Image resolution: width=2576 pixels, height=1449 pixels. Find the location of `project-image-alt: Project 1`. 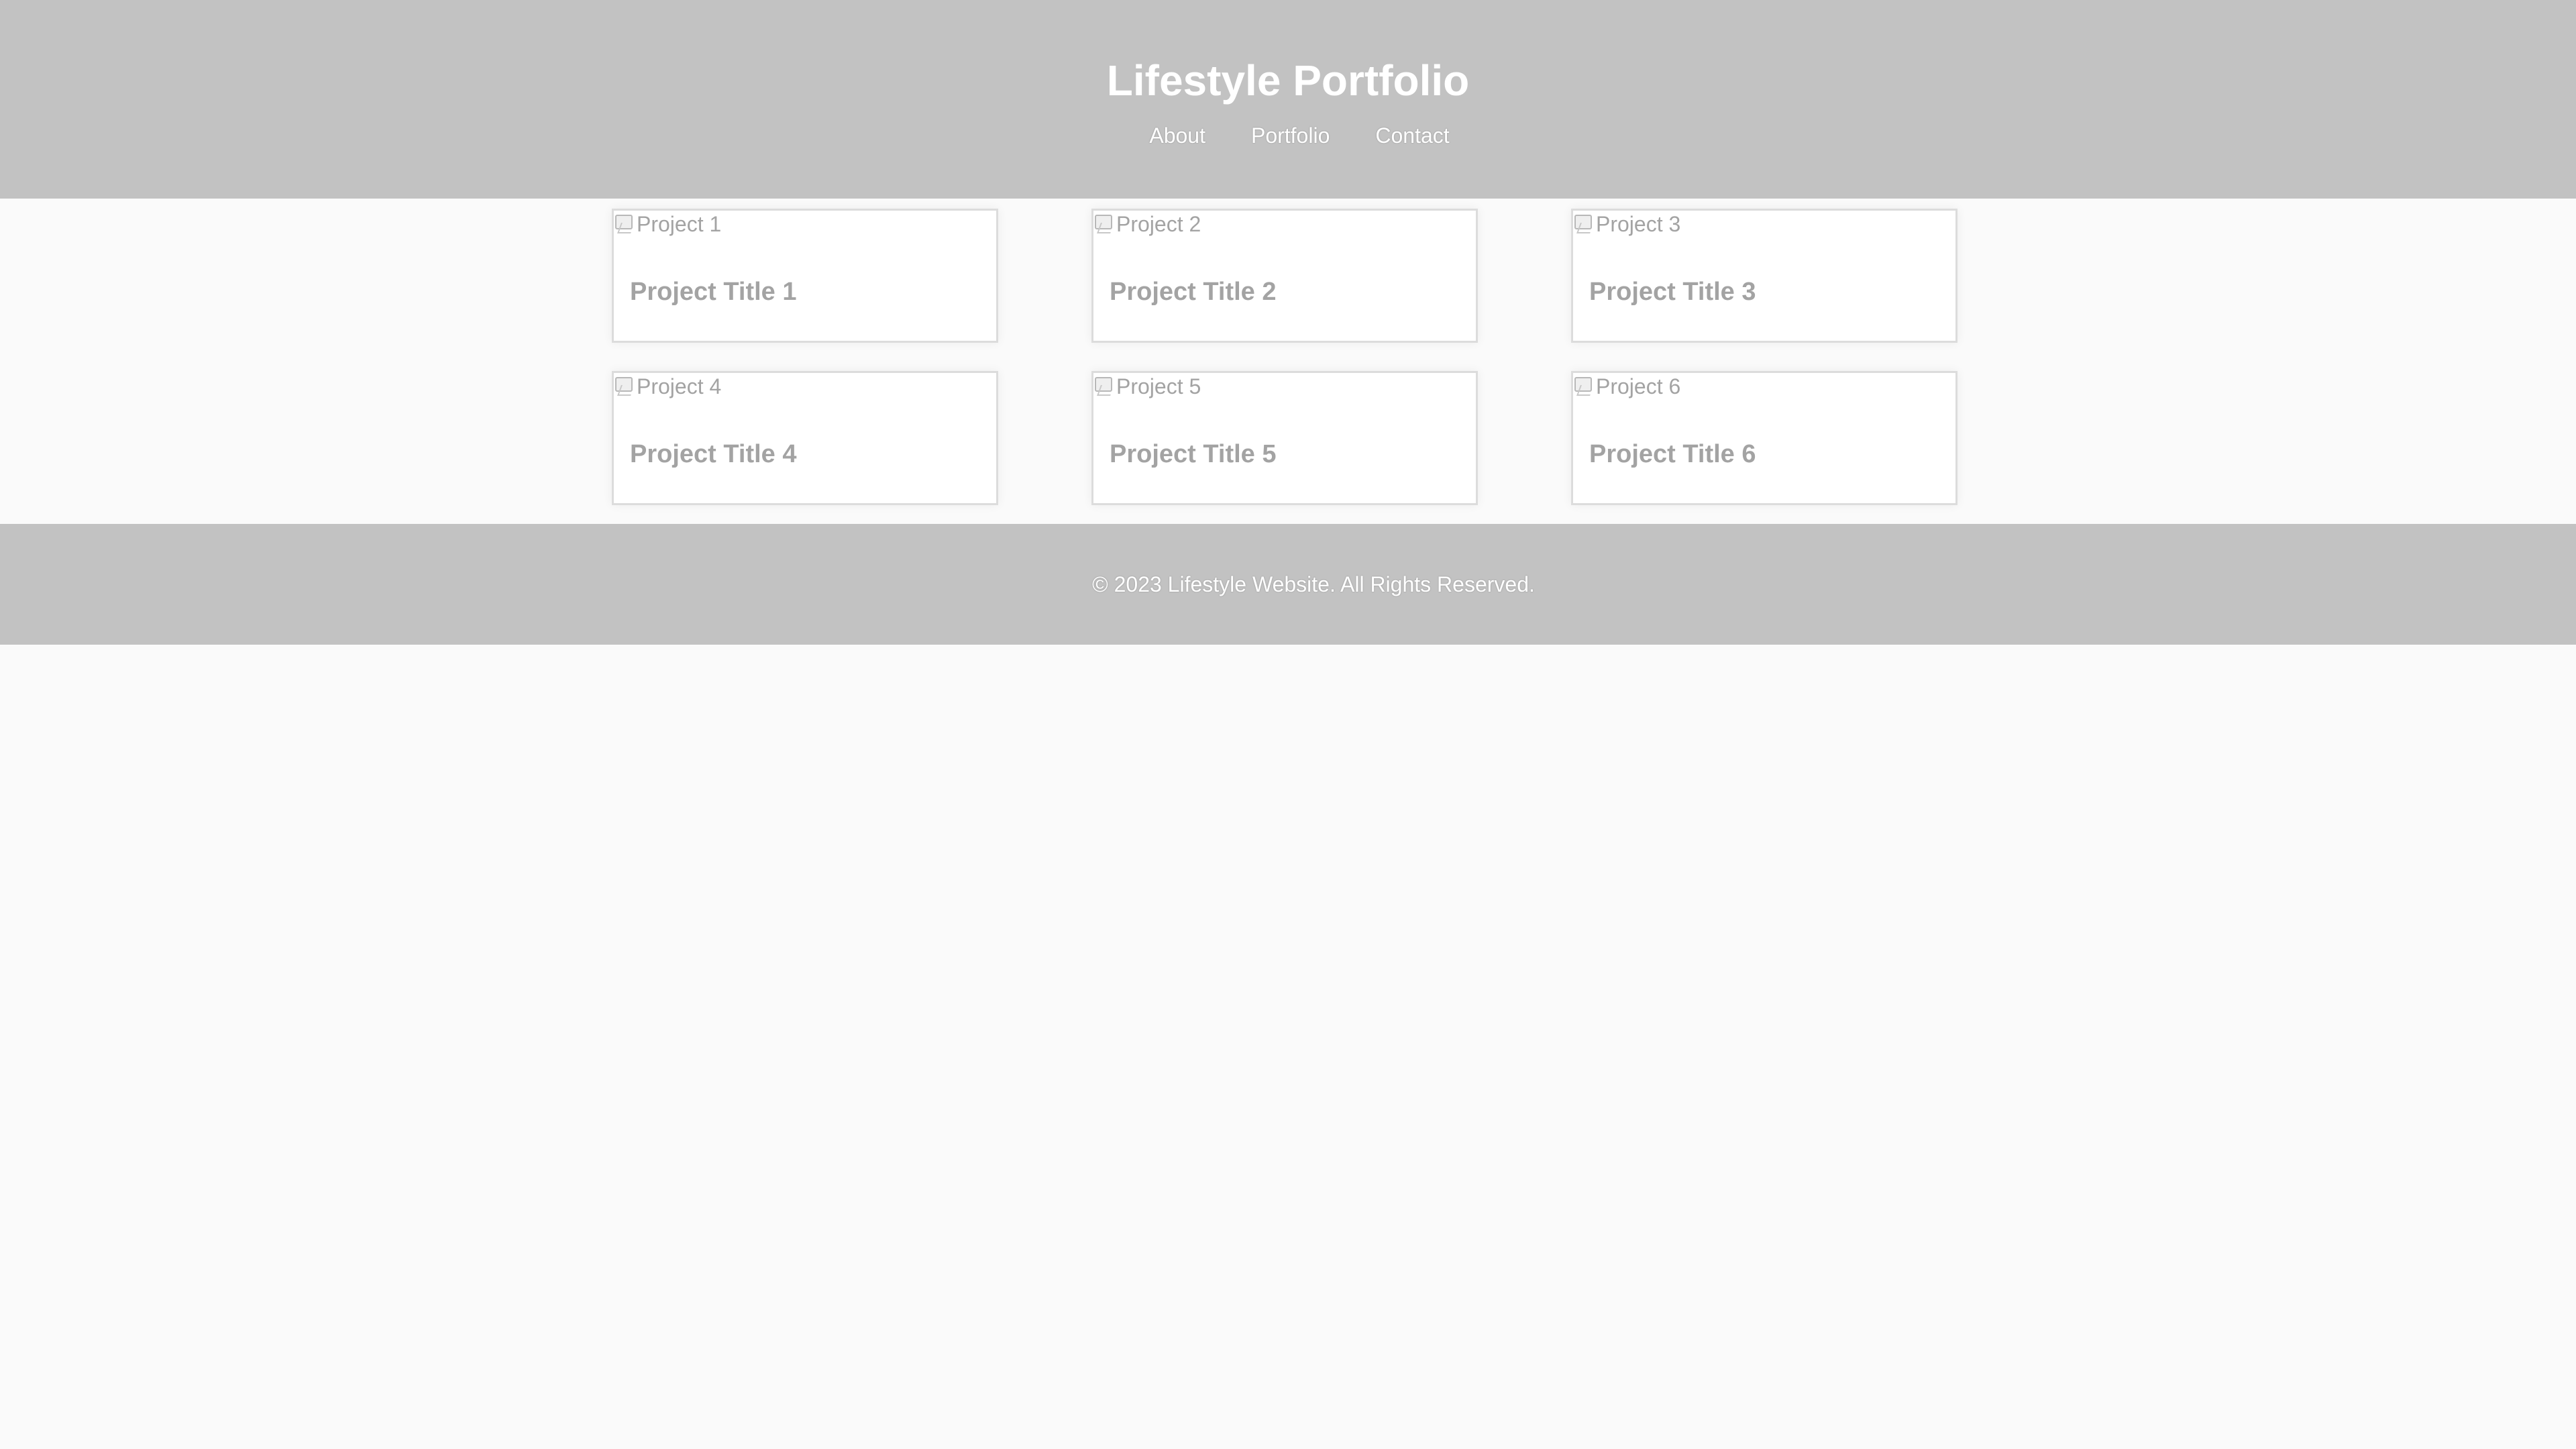

project-image-alt: Project 1 is located at coordinates (679, 223).